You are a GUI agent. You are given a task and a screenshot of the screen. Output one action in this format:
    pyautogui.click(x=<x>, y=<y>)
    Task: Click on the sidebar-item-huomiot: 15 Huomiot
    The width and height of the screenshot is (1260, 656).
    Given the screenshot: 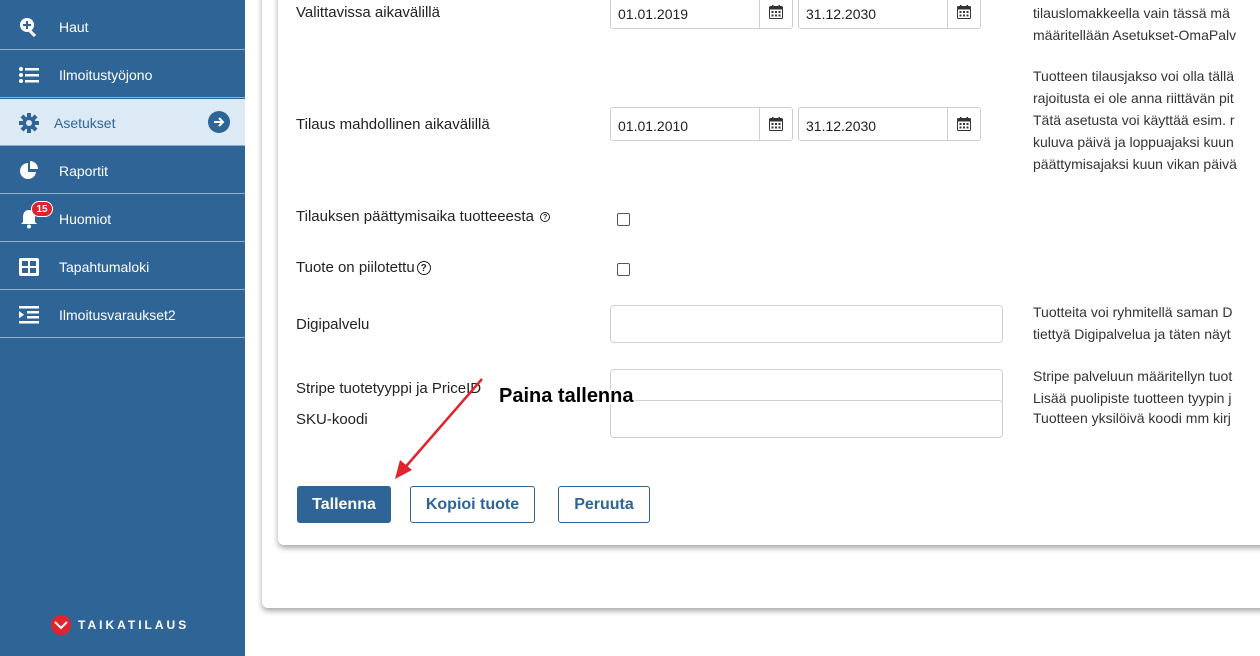 What is the action you would take?
    pyautogui.click(x=122, y=218)
    